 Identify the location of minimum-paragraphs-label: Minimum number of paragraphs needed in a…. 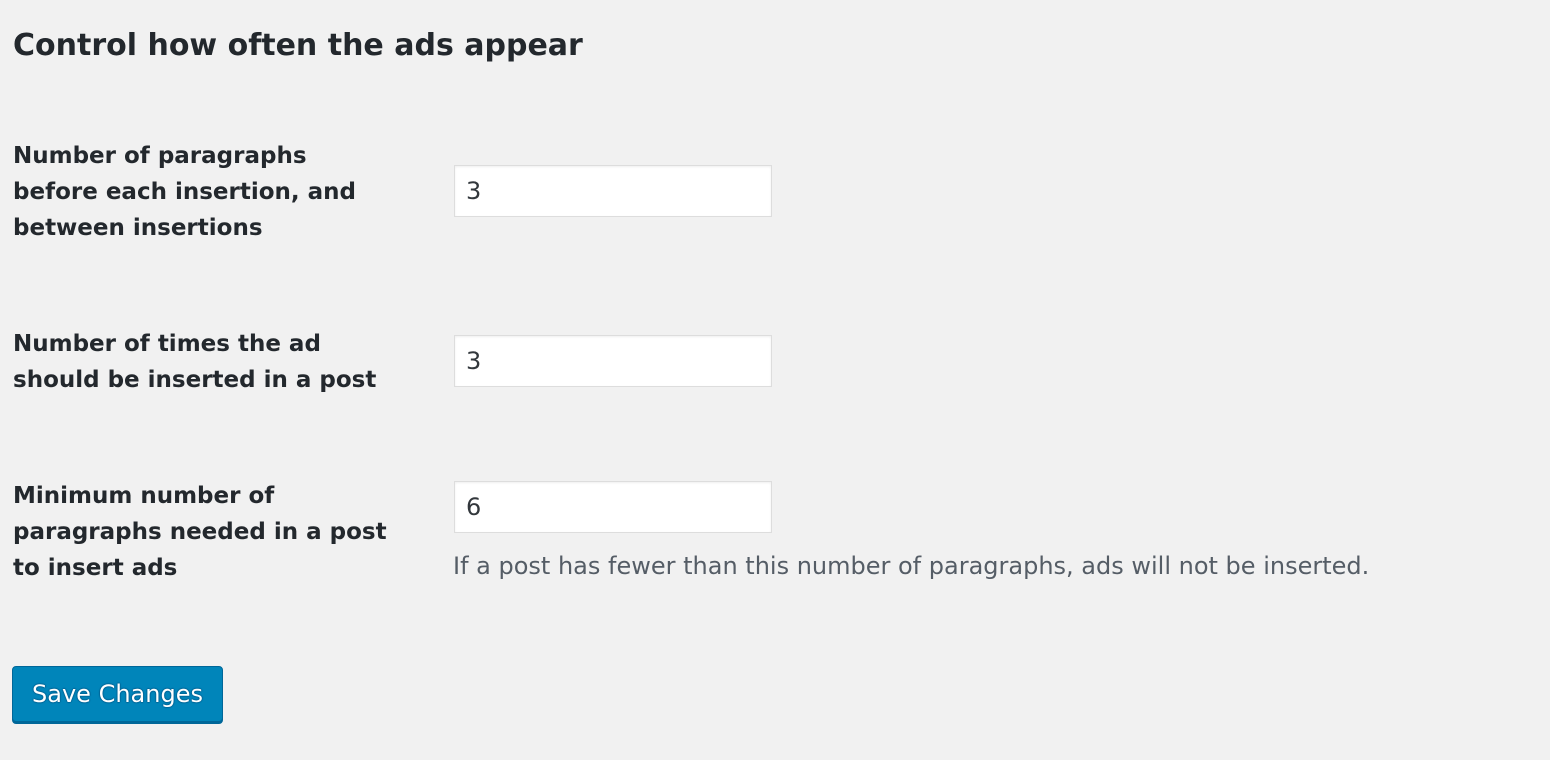
(223, 532).